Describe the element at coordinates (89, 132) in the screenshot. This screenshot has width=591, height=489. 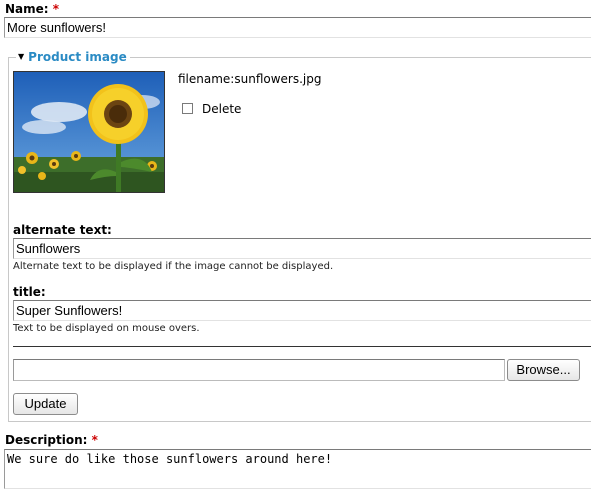
I see `sunflower-thumbnail` at that location.